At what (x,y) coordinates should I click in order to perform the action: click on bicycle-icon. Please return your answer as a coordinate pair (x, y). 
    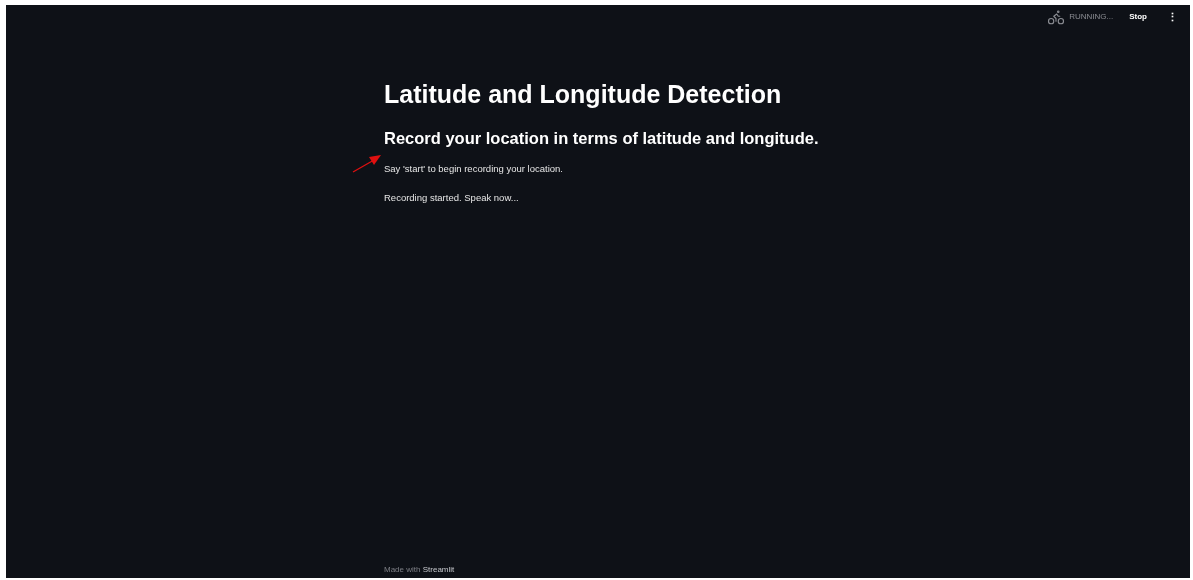
    Looking at the image, I should click on (1056, 17).